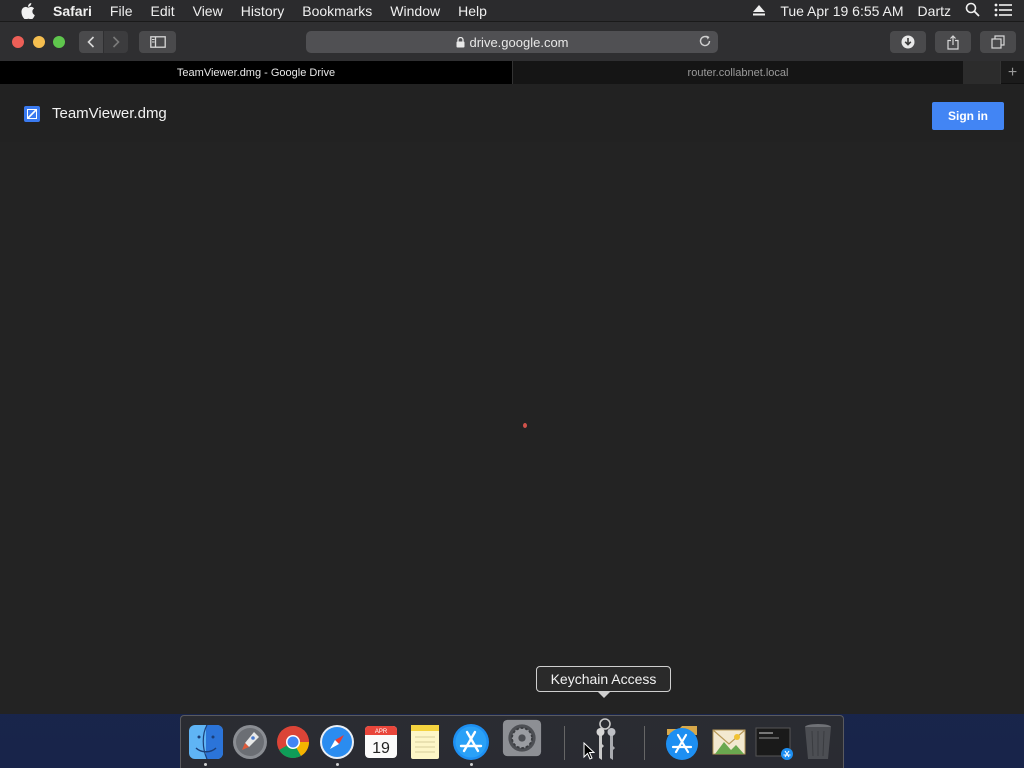 This screenshot has width=1024, height=768. Describe the element at coordinates (1012, 72) in the screenshot. I see `new-tab-button: +` at that location.